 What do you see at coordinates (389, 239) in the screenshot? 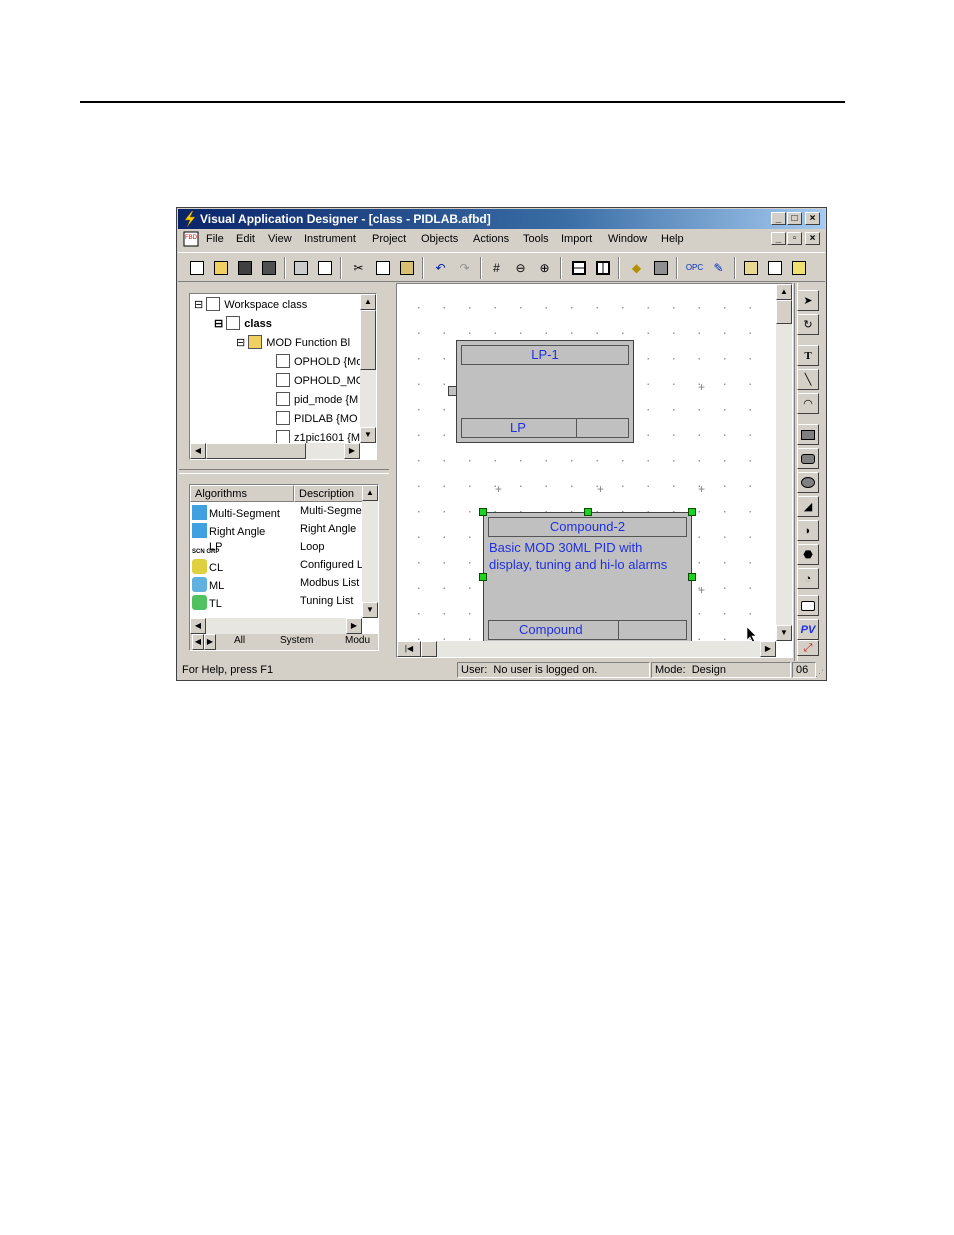
I see `menu-project: Project` at bounding box center [389, 239].